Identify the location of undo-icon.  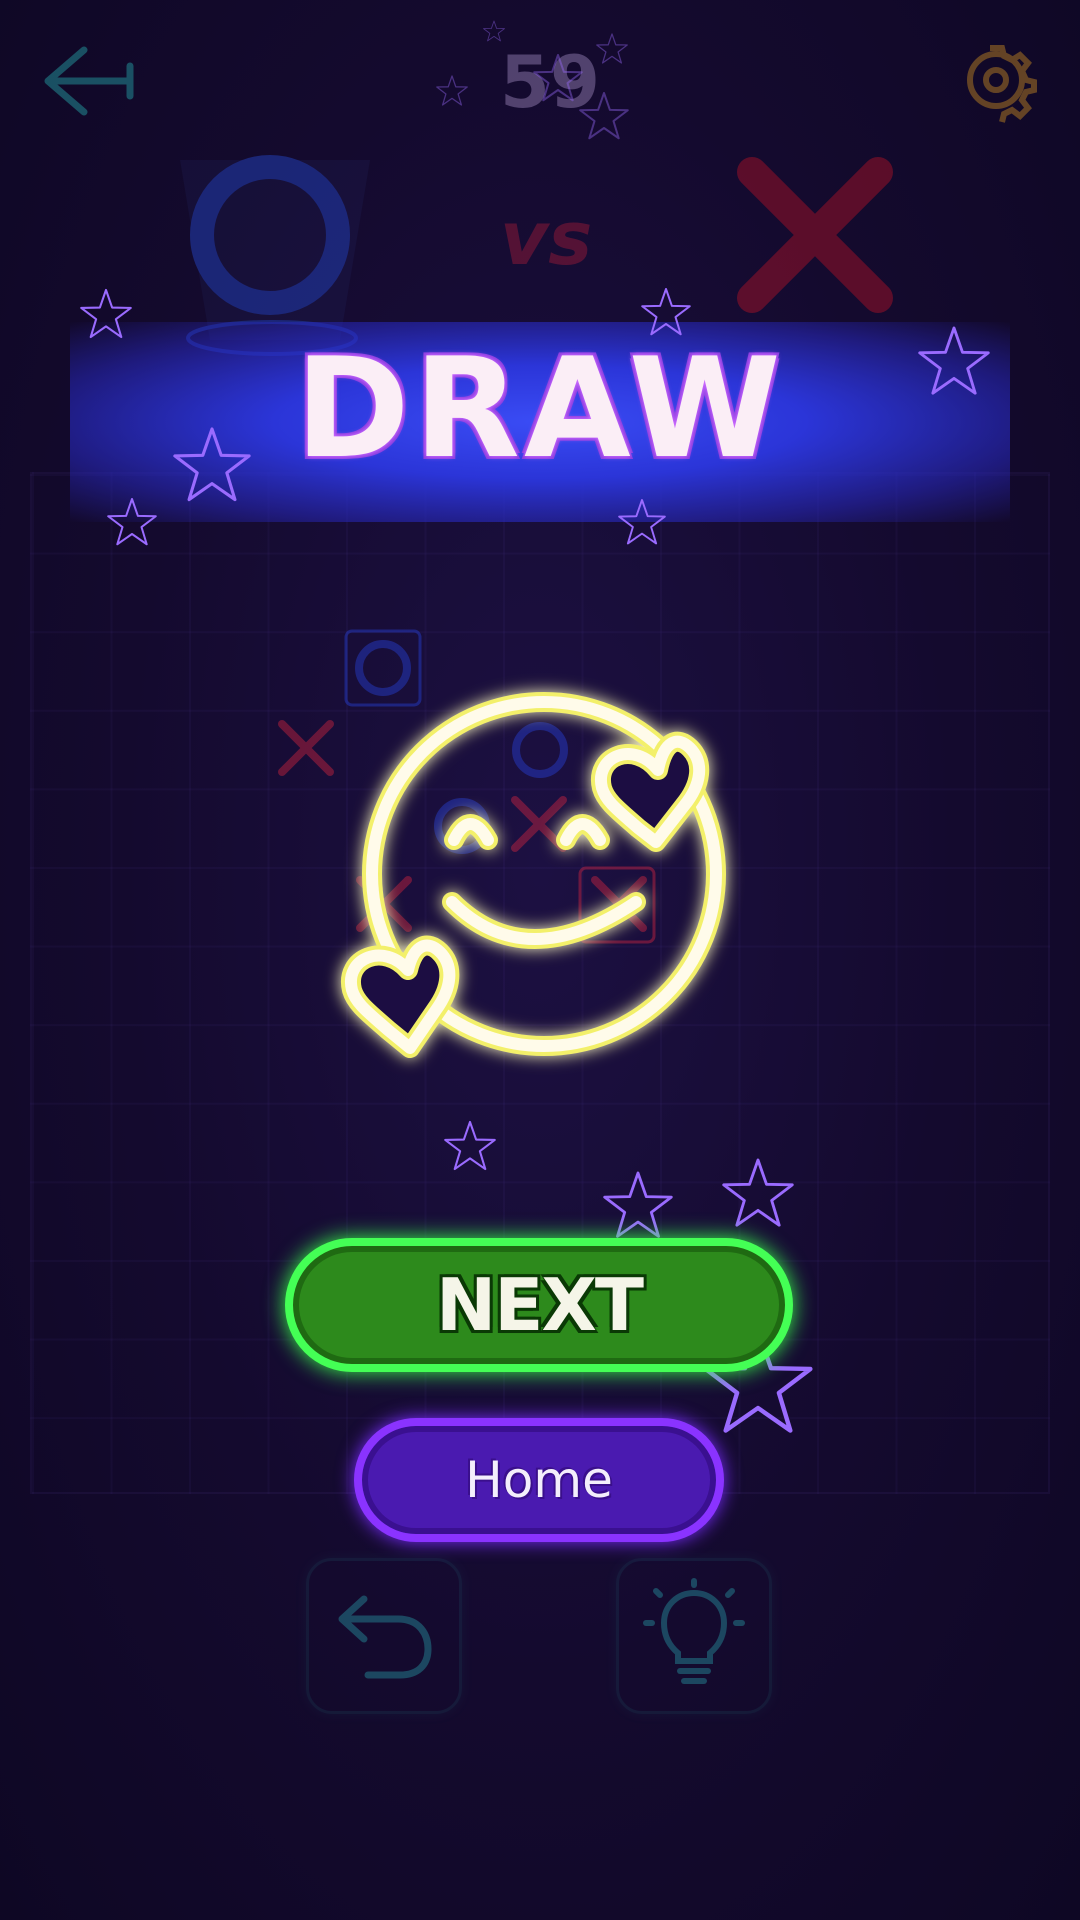
(385, 1637).